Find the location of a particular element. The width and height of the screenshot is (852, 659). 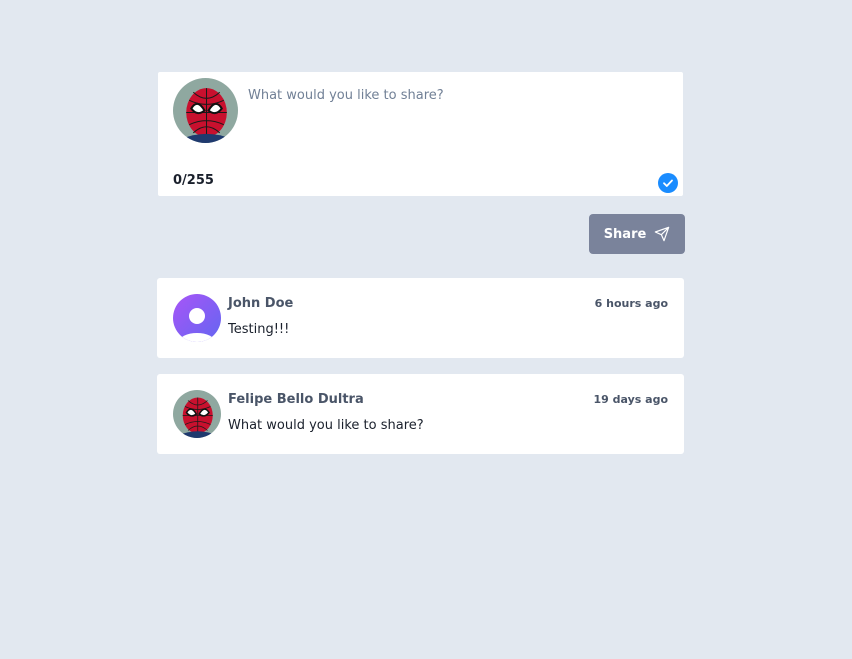

post-card: John Doe 6 hours ago Testing!!! is located at coordinates (420, 318).